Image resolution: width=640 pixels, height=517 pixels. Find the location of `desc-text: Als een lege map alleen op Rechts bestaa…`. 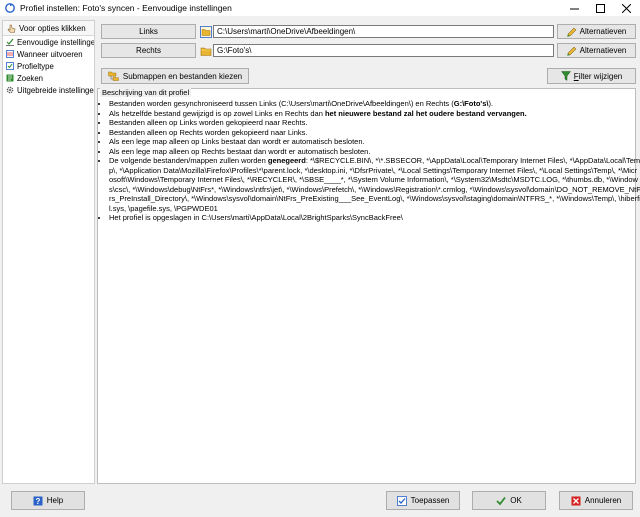

desc-text: Als een lege map alleen op Rechts bestaa… is located at coordinates (240, 151).